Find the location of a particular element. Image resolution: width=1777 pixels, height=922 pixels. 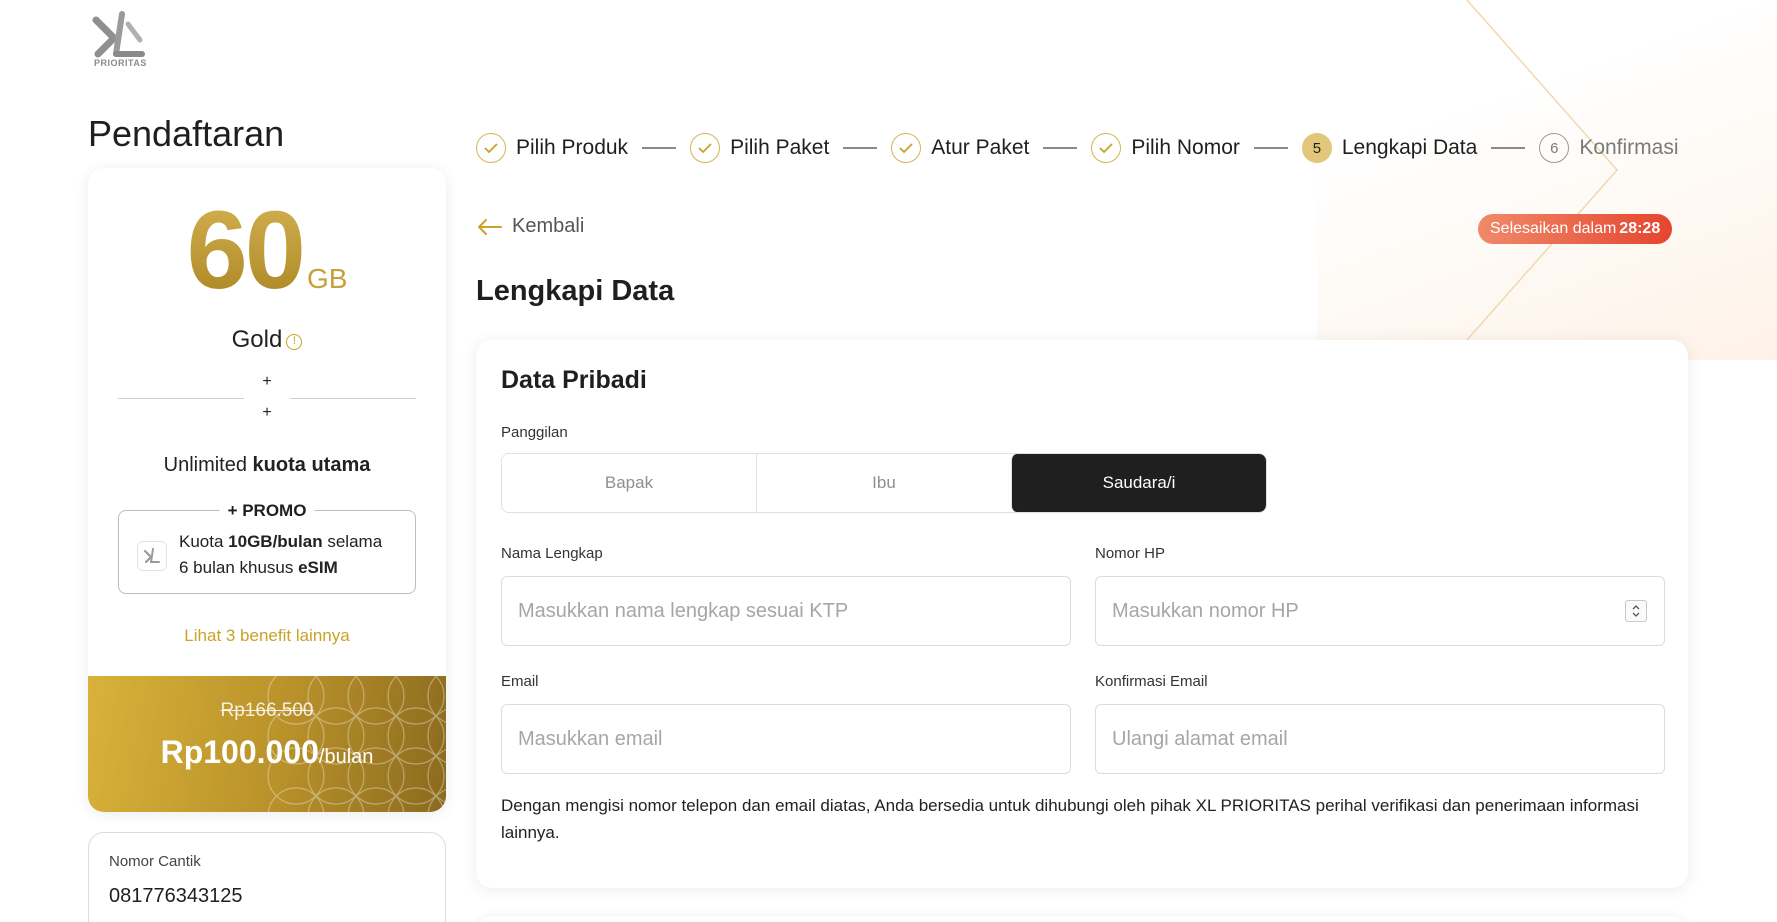

plan-name-label: Gold is located at coordinates (257, 339).